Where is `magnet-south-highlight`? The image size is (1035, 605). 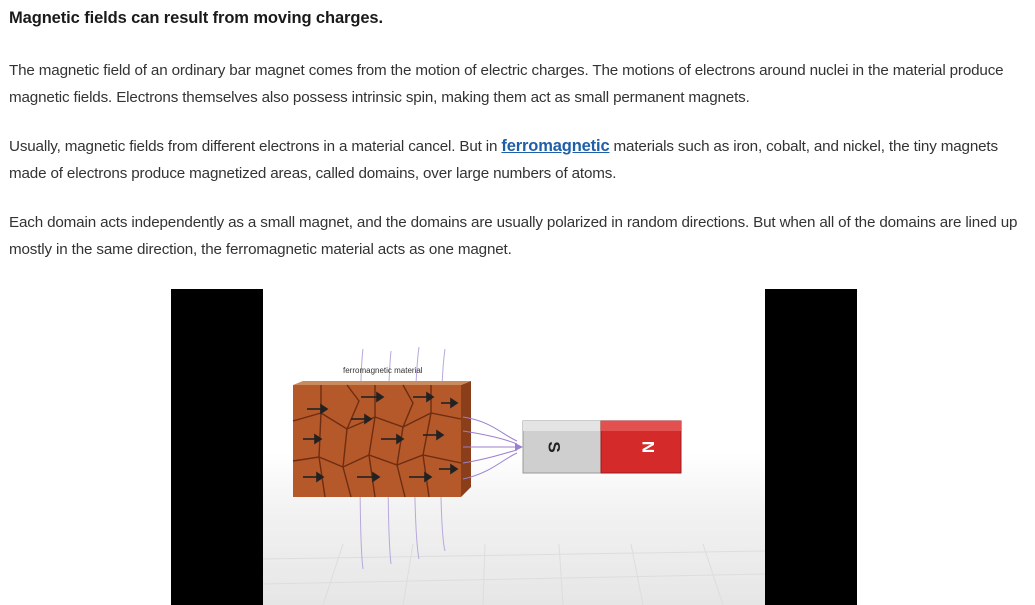
magnet-south-highlight is located at coordinates (562, 426).